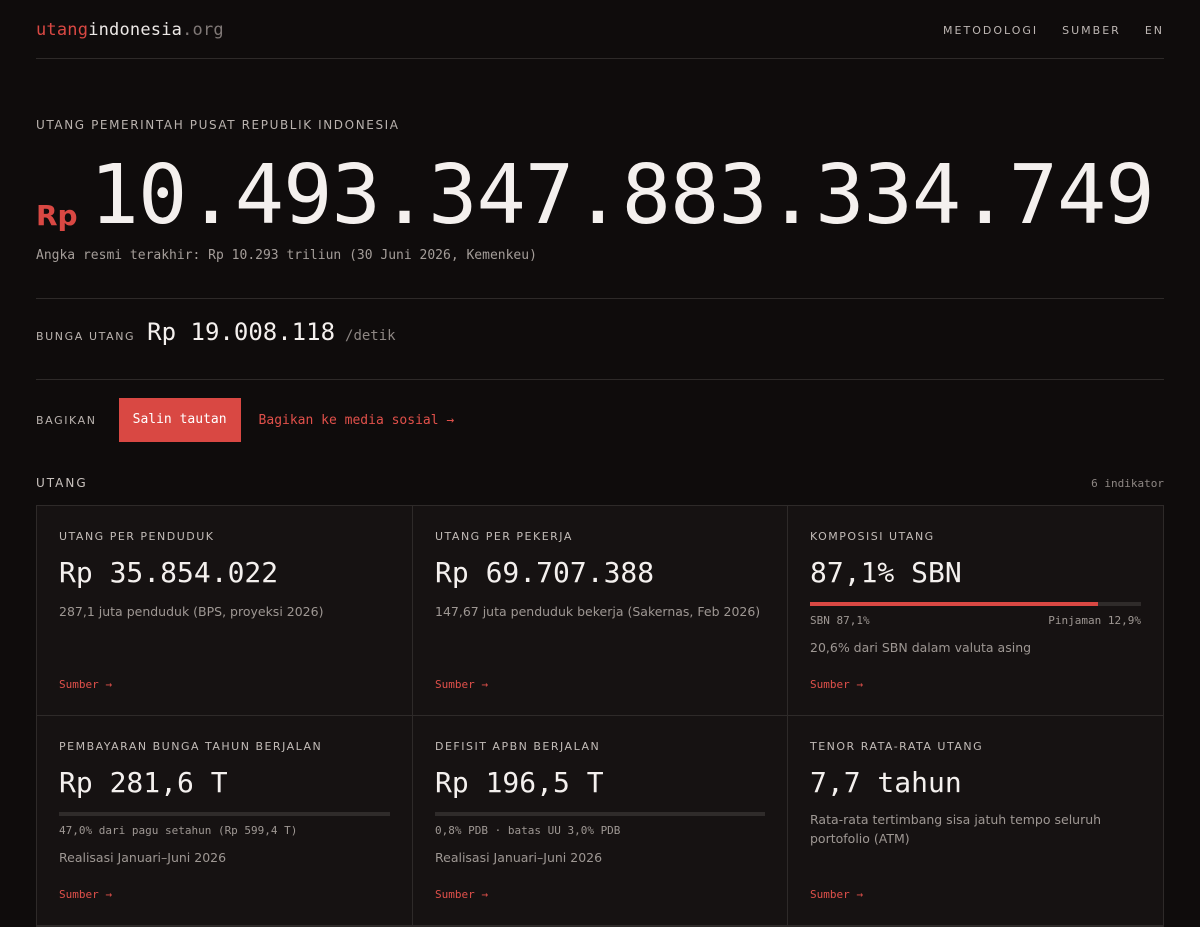 Image resolution: width=1200 pixels, height=927 pixels. What do you see at coordinates (990, 30) in the screenshot?
I see `nav-metodologi: METODOLOGI` at bounding box center [990, 30].